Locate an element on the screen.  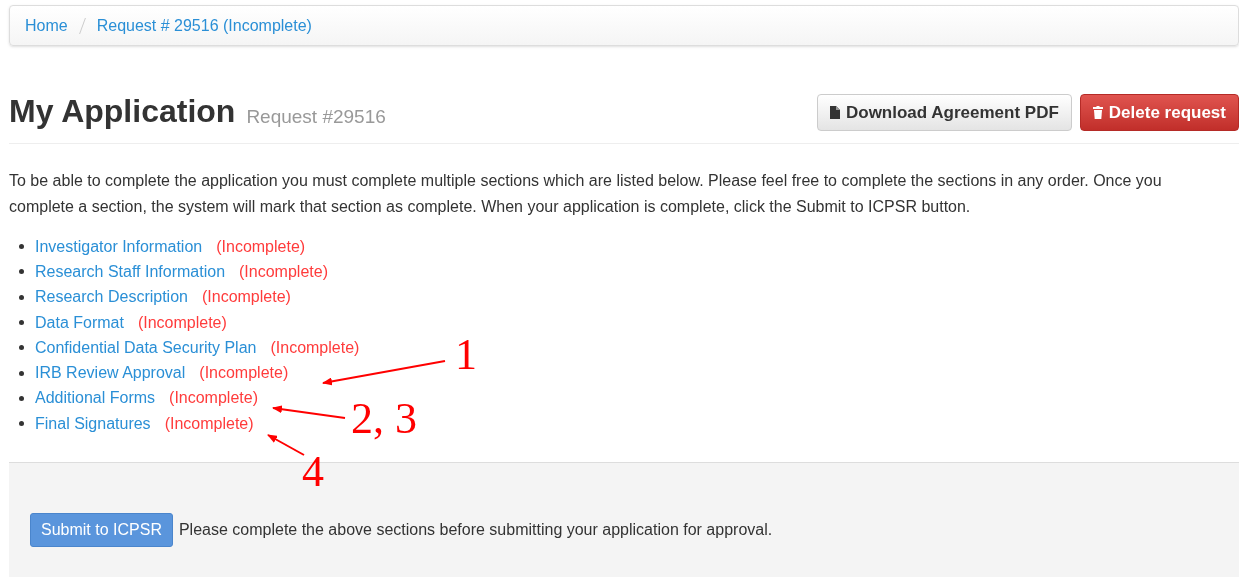
page-subtitle: Request #29516 is located at coordinates (316, 116).